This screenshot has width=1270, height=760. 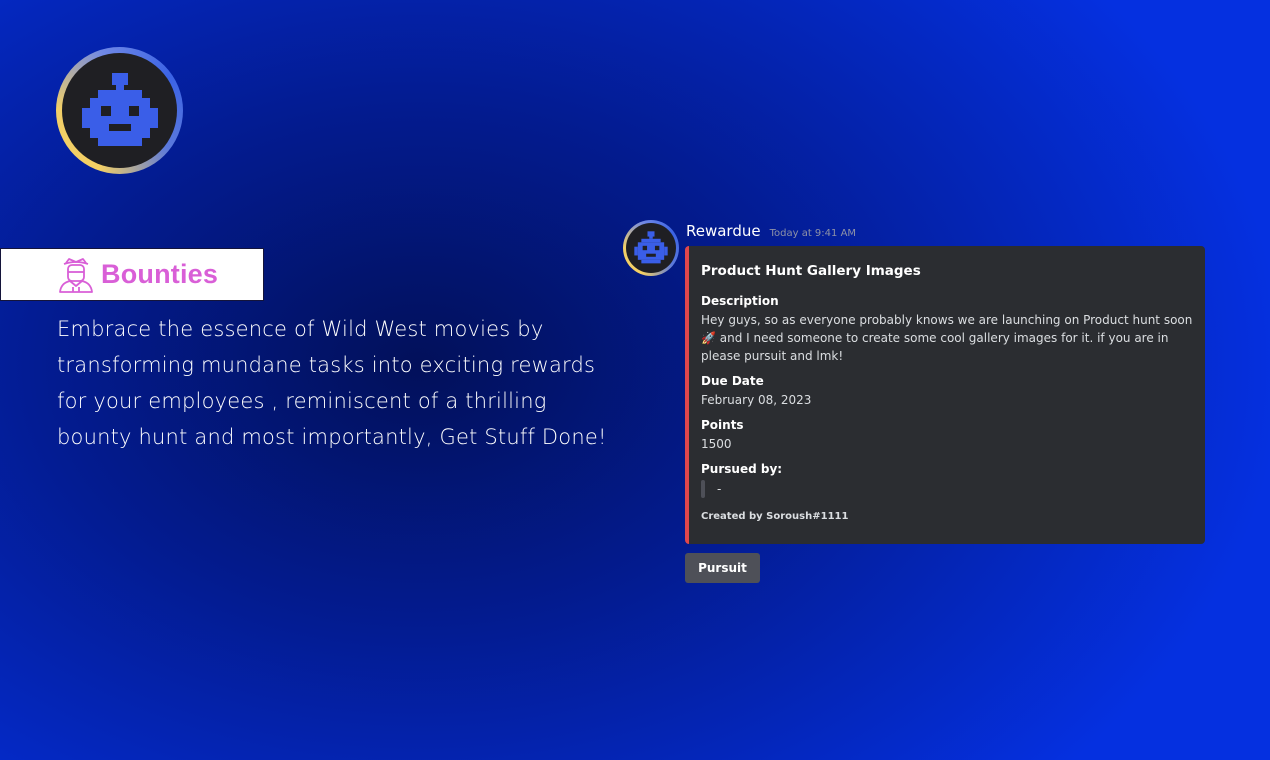 I want to click on points-value: 1500, so click(x=716, y=444).